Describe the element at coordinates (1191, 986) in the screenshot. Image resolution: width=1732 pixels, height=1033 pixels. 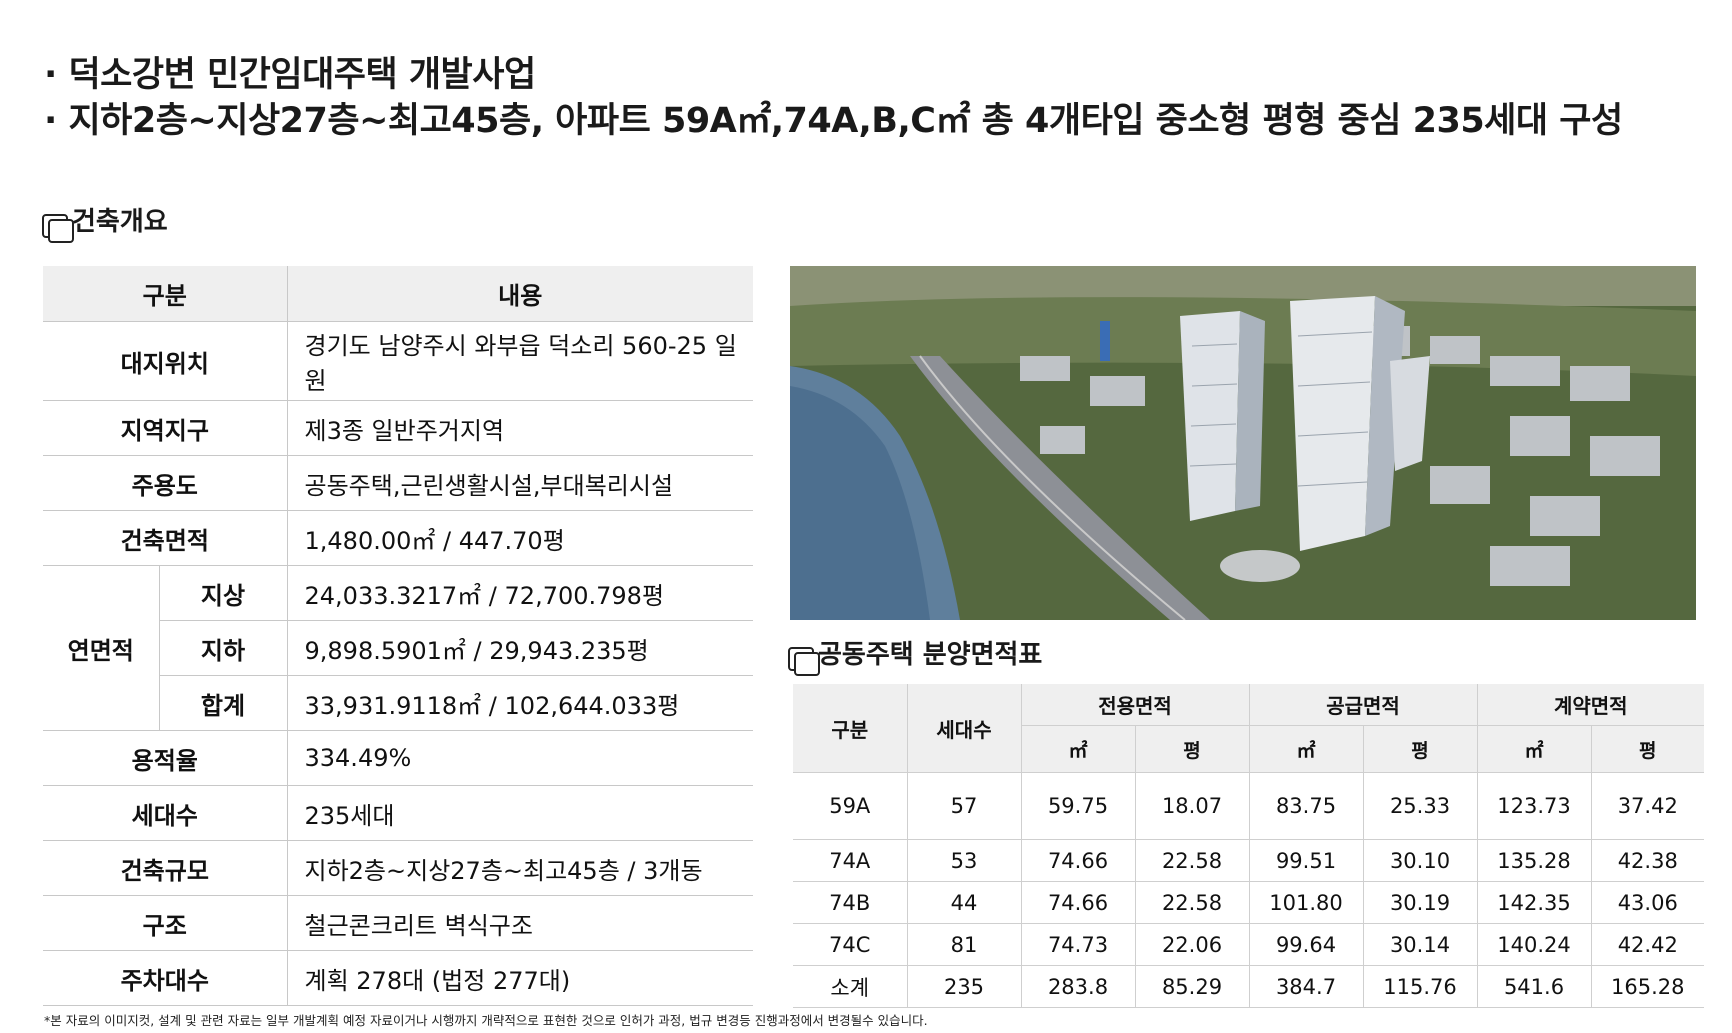
I see `table-cell: 85.29` at that location.